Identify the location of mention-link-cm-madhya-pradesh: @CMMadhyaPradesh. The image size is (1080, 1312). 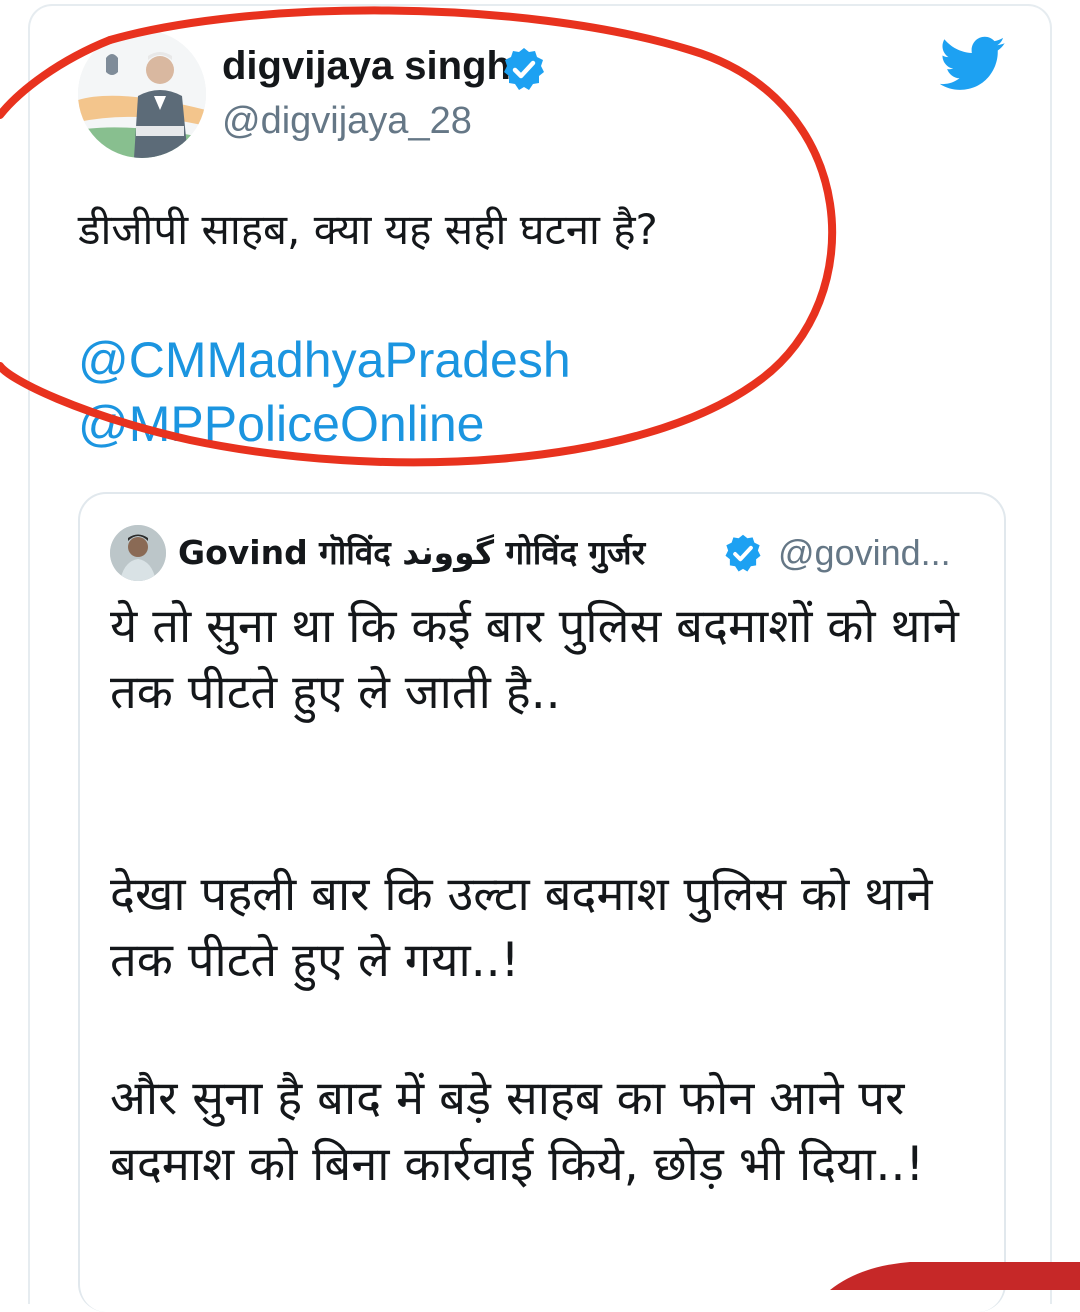
(324, 360).